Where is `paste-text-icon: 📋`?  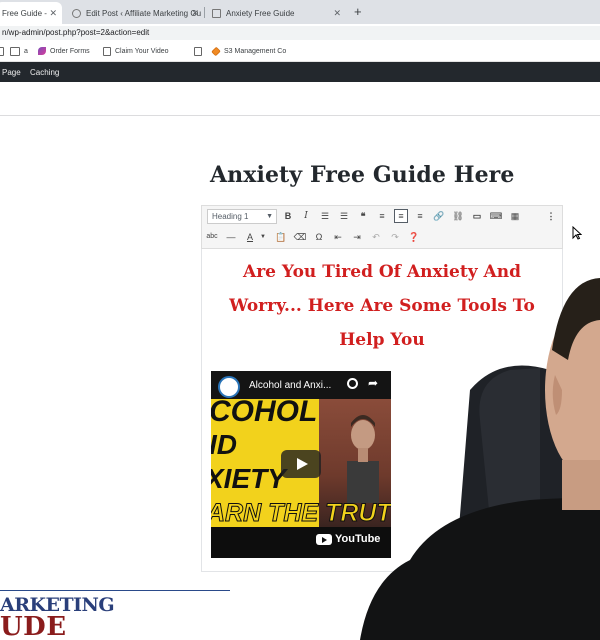
paste-text-icon: 📋 is located at coordinates (281, 237).